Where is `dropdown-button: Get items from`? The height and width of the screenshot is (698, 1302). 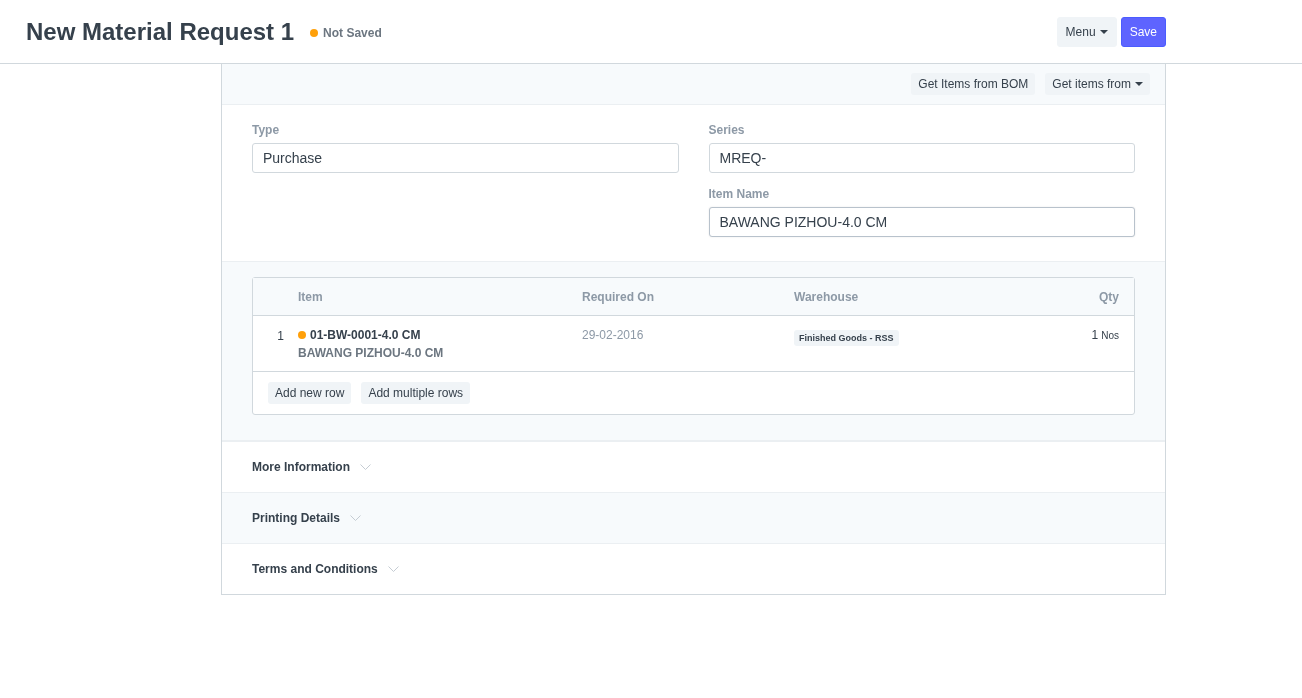
dropdown-button: Get items from is located at coordinates (1097, 84).